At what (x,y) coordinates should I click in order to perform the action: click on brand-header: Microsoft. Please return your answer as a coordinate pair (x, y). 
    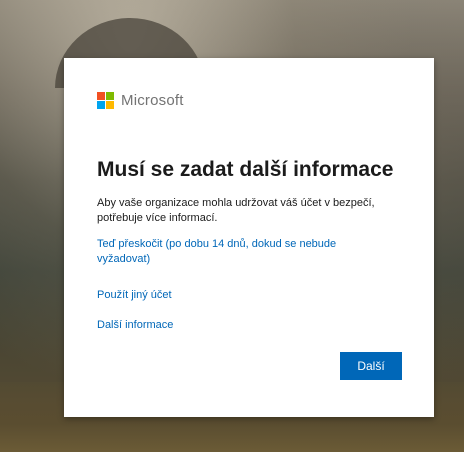
    Looking at the image, I should click on (140, 100).